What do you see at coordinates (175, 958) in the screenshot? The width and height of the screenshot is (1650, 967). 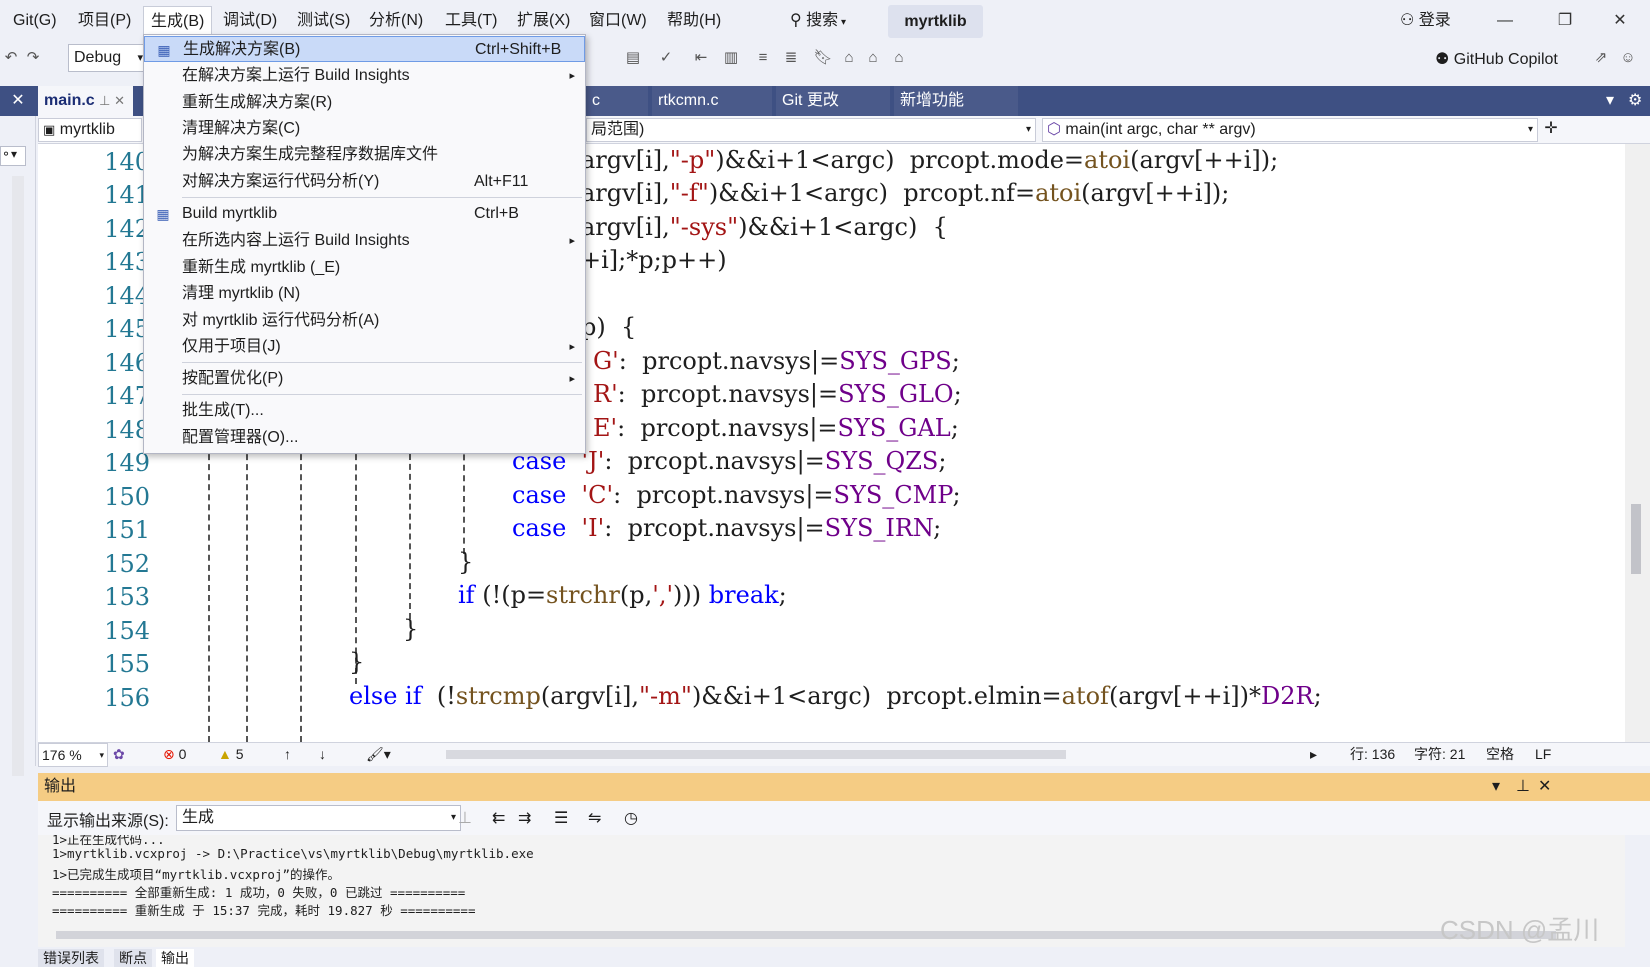 I see `tab-output: 输出` at bounding box center [175, 958].